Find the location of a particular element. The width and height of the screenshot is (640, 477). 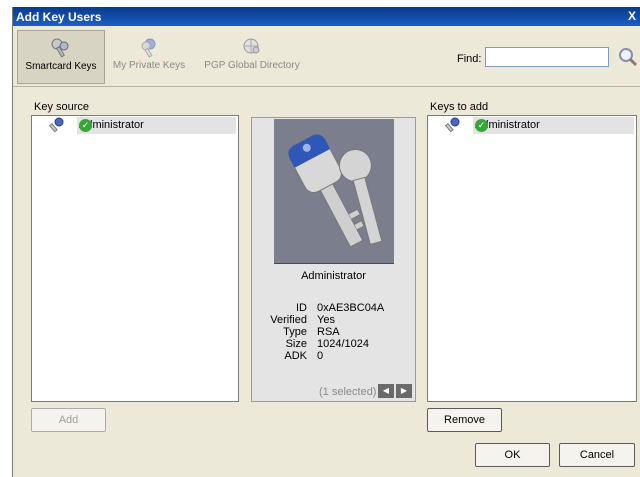

property-row: Size 1024/1024 is located at coordinates (327, 344).